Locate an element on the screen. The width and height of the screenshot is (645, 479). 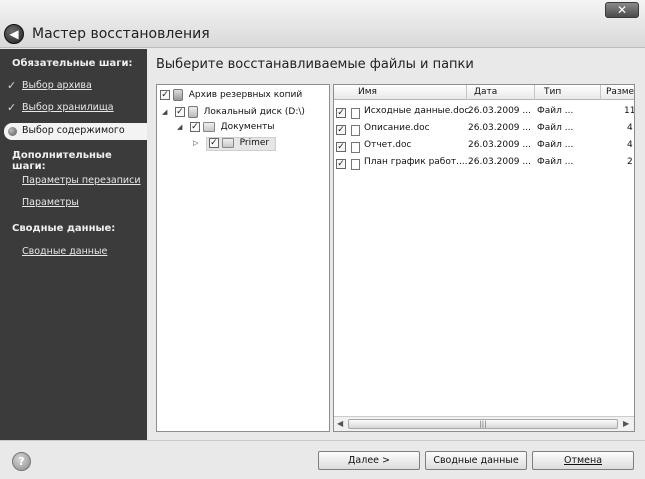
file-name: Отчет.doc is located at coordinates (388, 145).